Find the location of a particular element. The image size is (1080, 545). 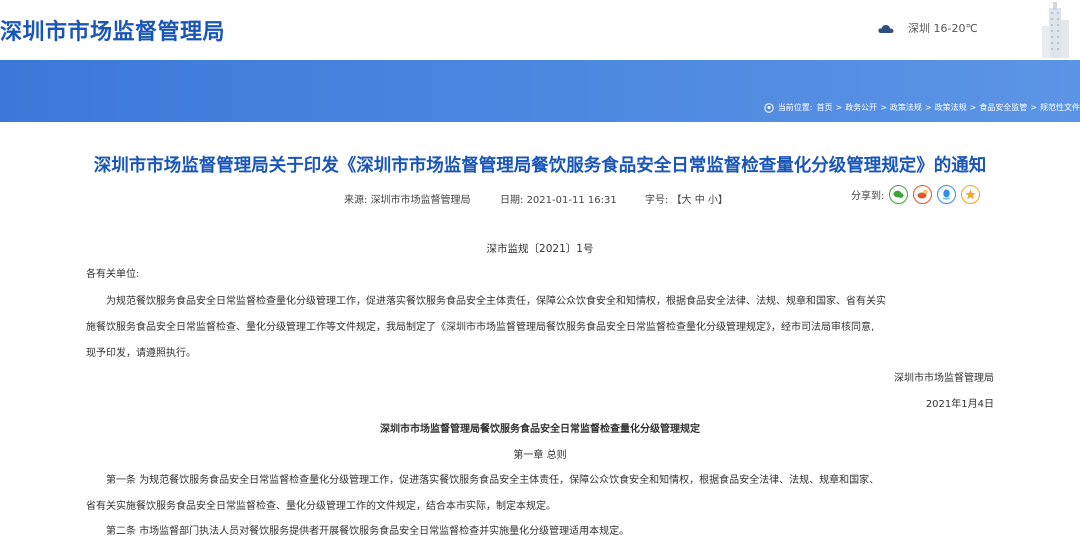

breadcrumb-item-gov-affairs: 政务公开 is located at coordinates (861, 107).